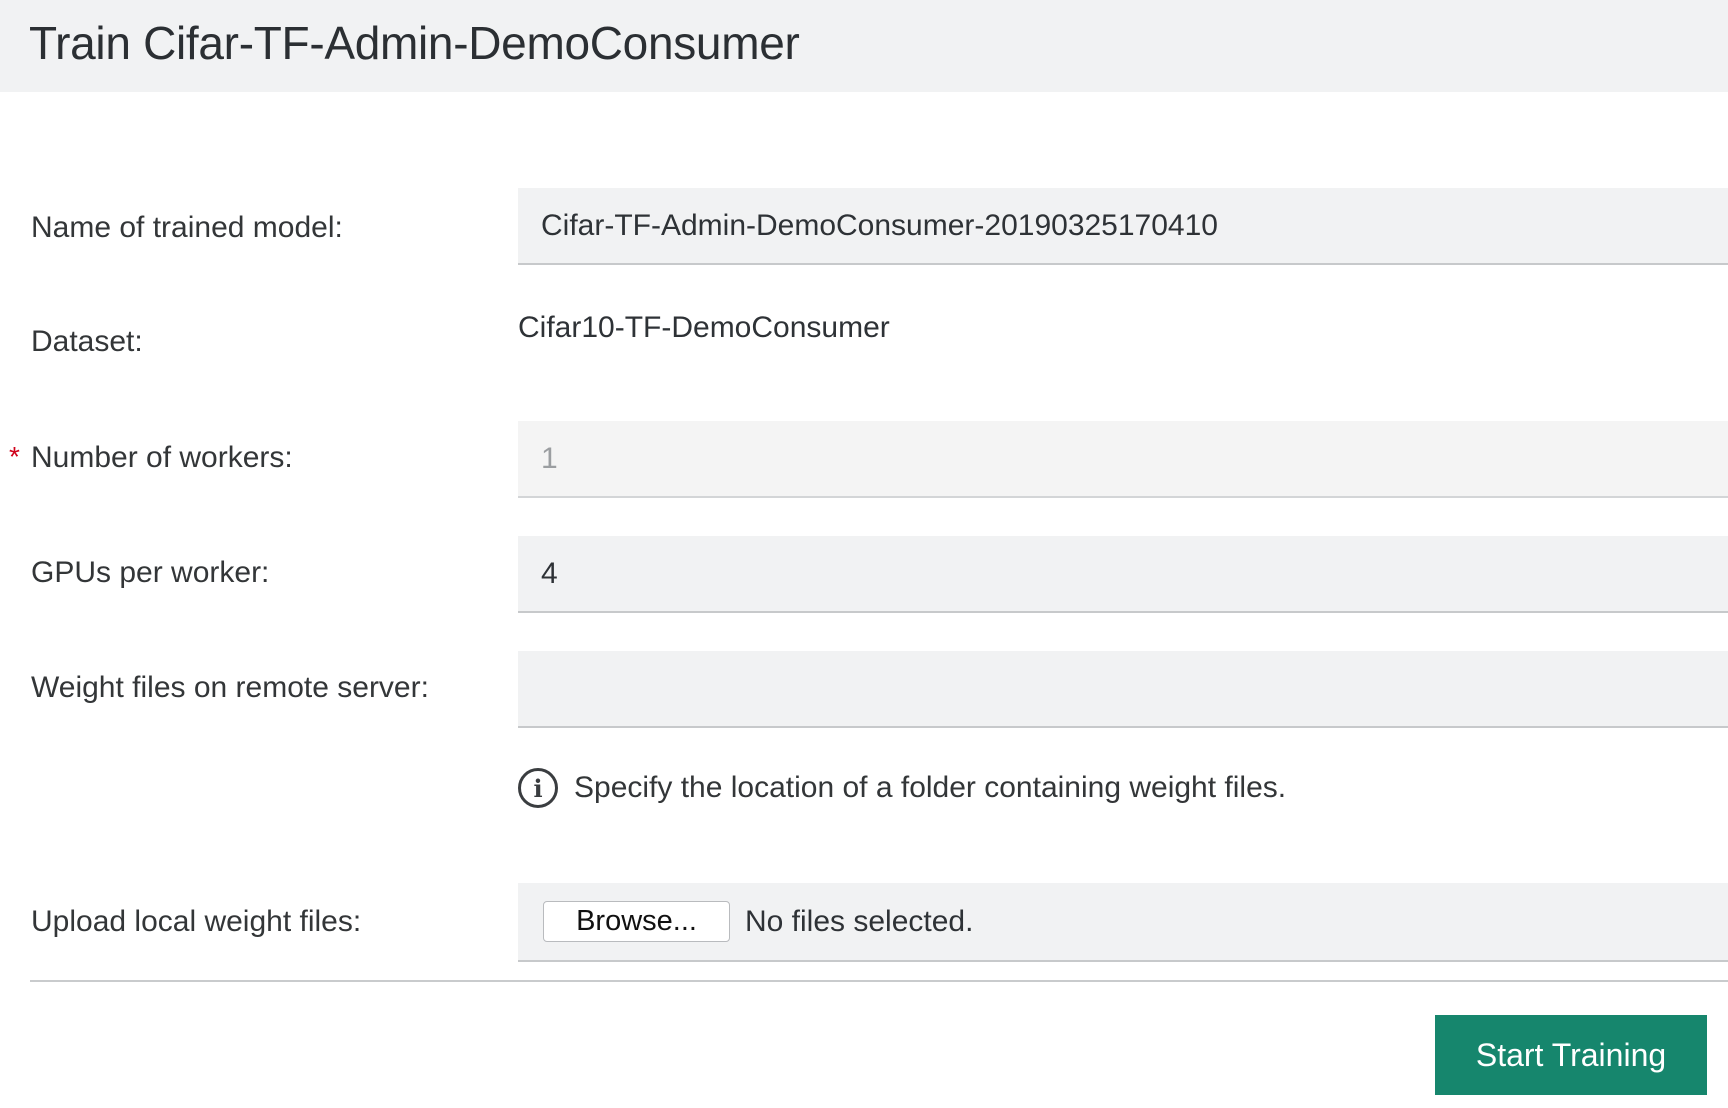 This screenshot has height=1108, width=1728. Describe the element at coordinates (1123, 226) in the screenshot. I see `model-name-input` at that location.